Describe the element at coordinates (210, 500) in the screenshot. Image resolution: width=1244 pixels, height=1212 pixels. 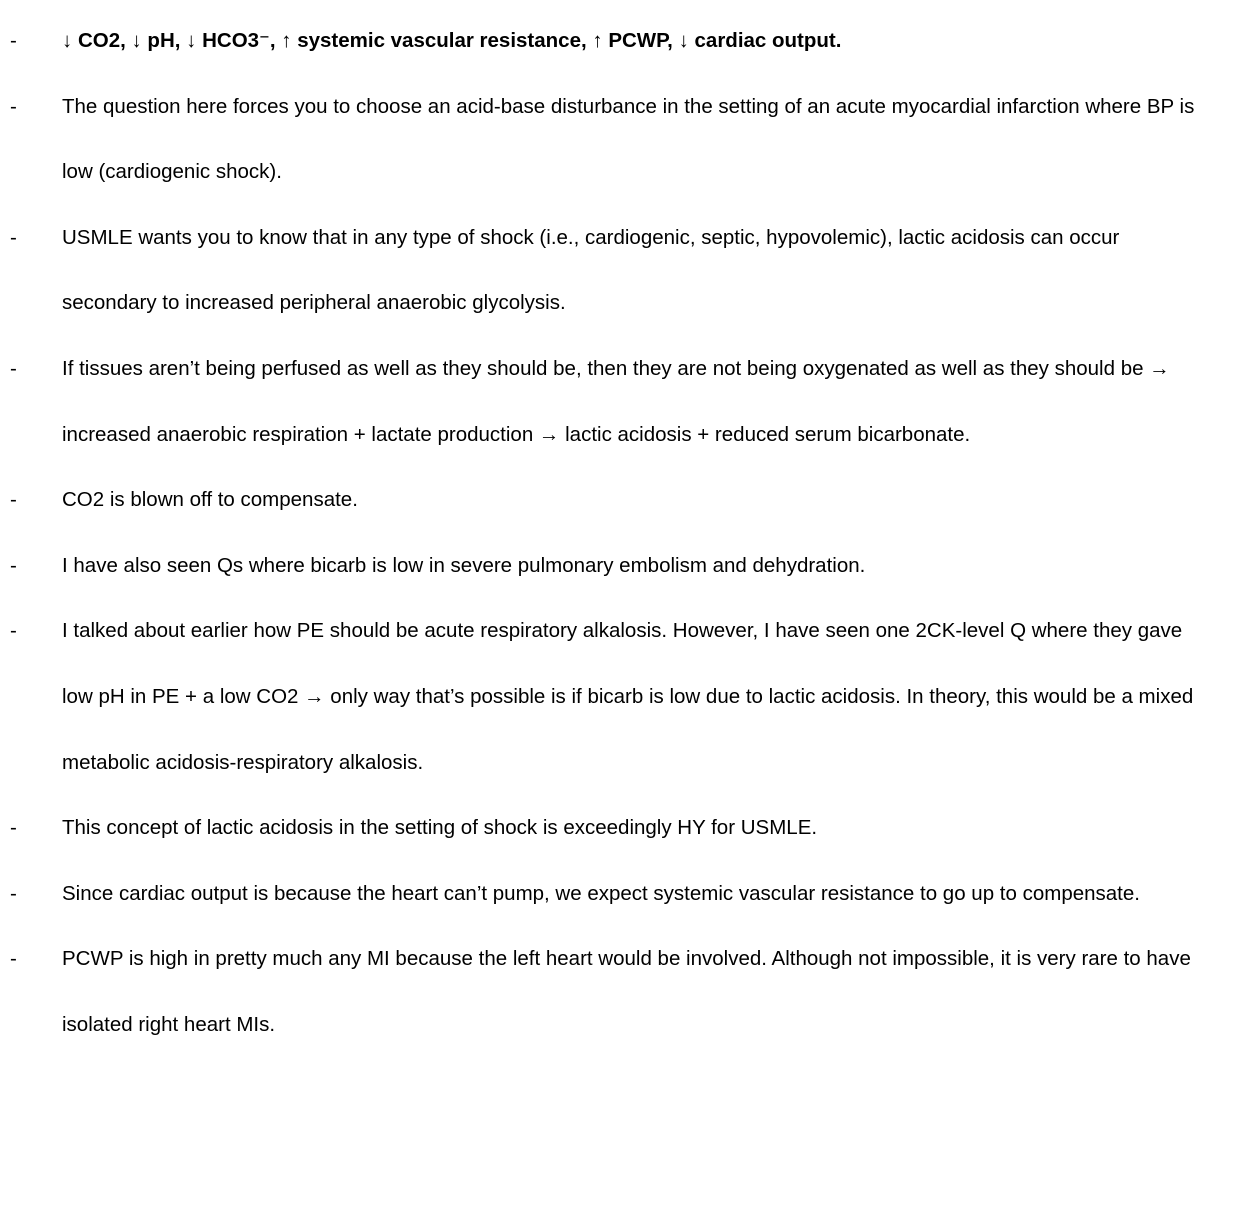
I see `list-item-text: CO2 is blown off to compensate.` at that location.